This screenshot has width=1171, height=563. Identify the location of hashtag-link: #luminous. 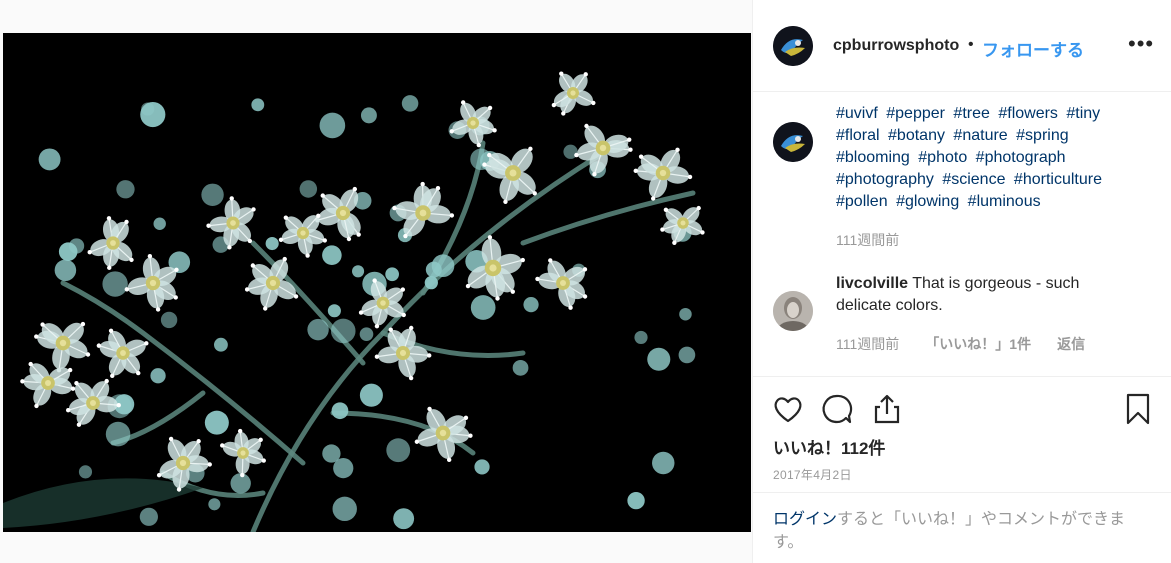
(1004, 201).